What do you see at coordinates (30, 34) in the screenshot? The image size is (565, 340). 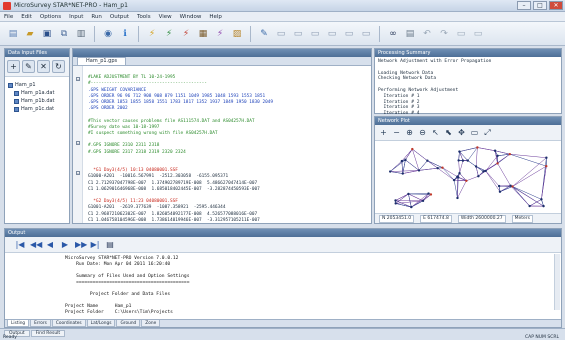 I see `open-icon: ▰` at bounding box center [30, 34].